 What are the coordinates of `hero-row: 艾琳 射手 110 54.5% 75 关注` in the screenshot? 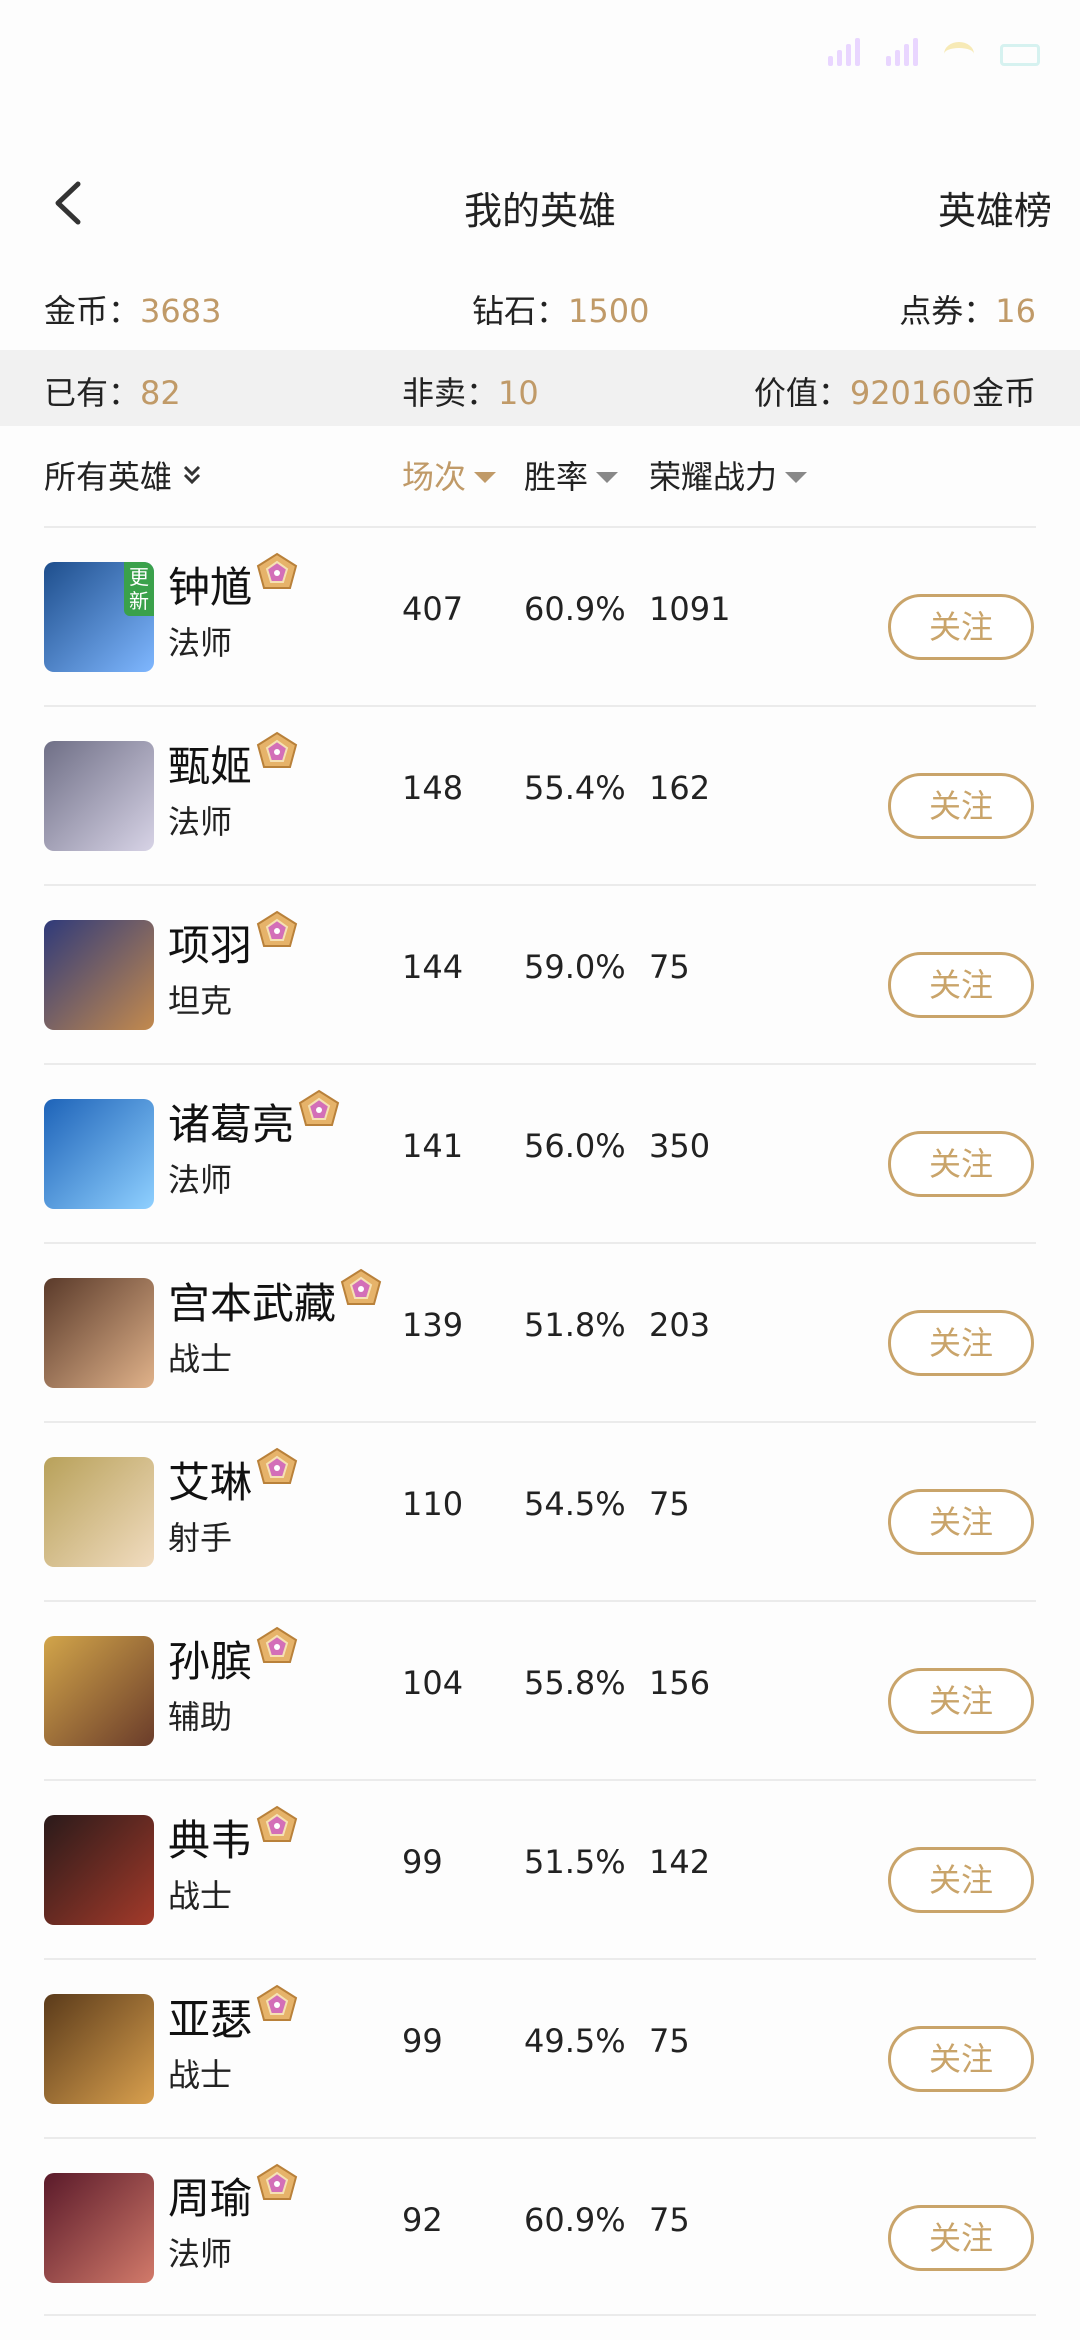 It's located at (540, 1510).